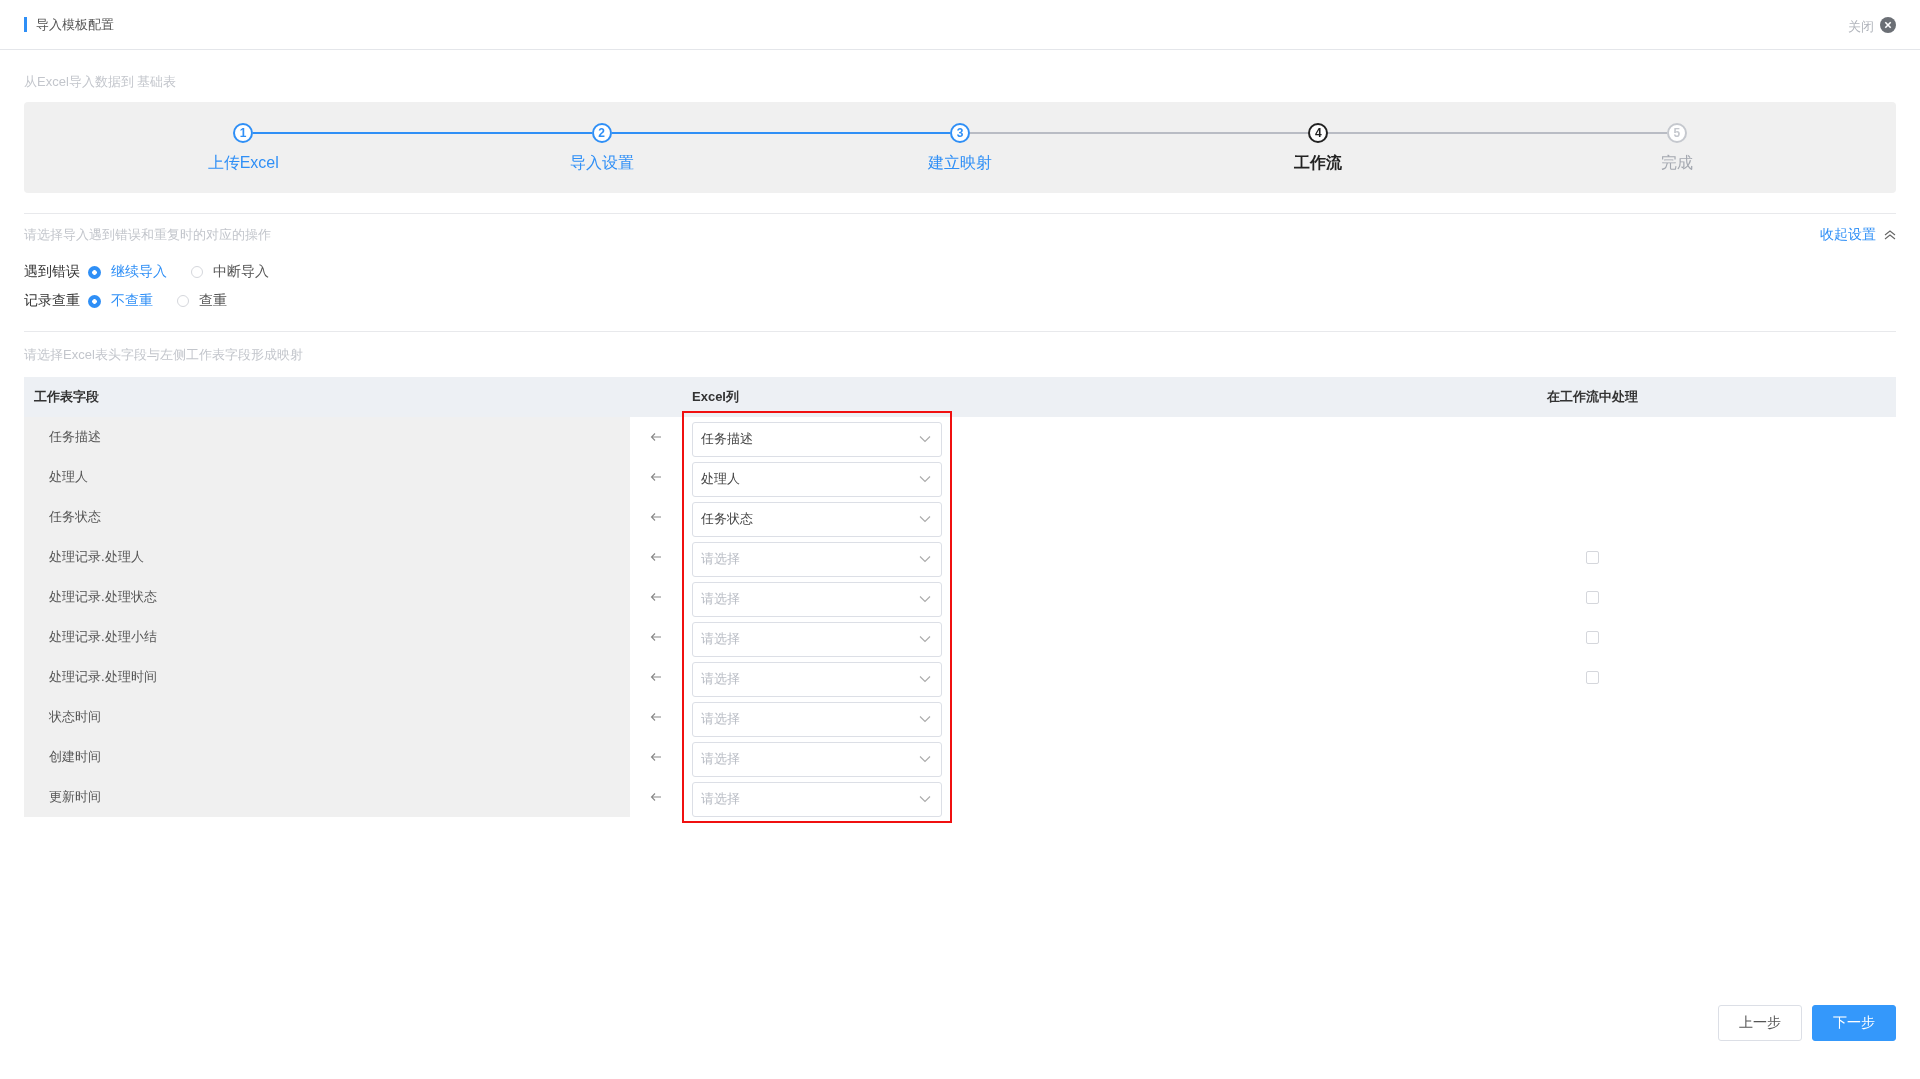  Describe the element at coordinates (241, 272) in the screenshot. I see `radio-label: 中断导入` at that location.